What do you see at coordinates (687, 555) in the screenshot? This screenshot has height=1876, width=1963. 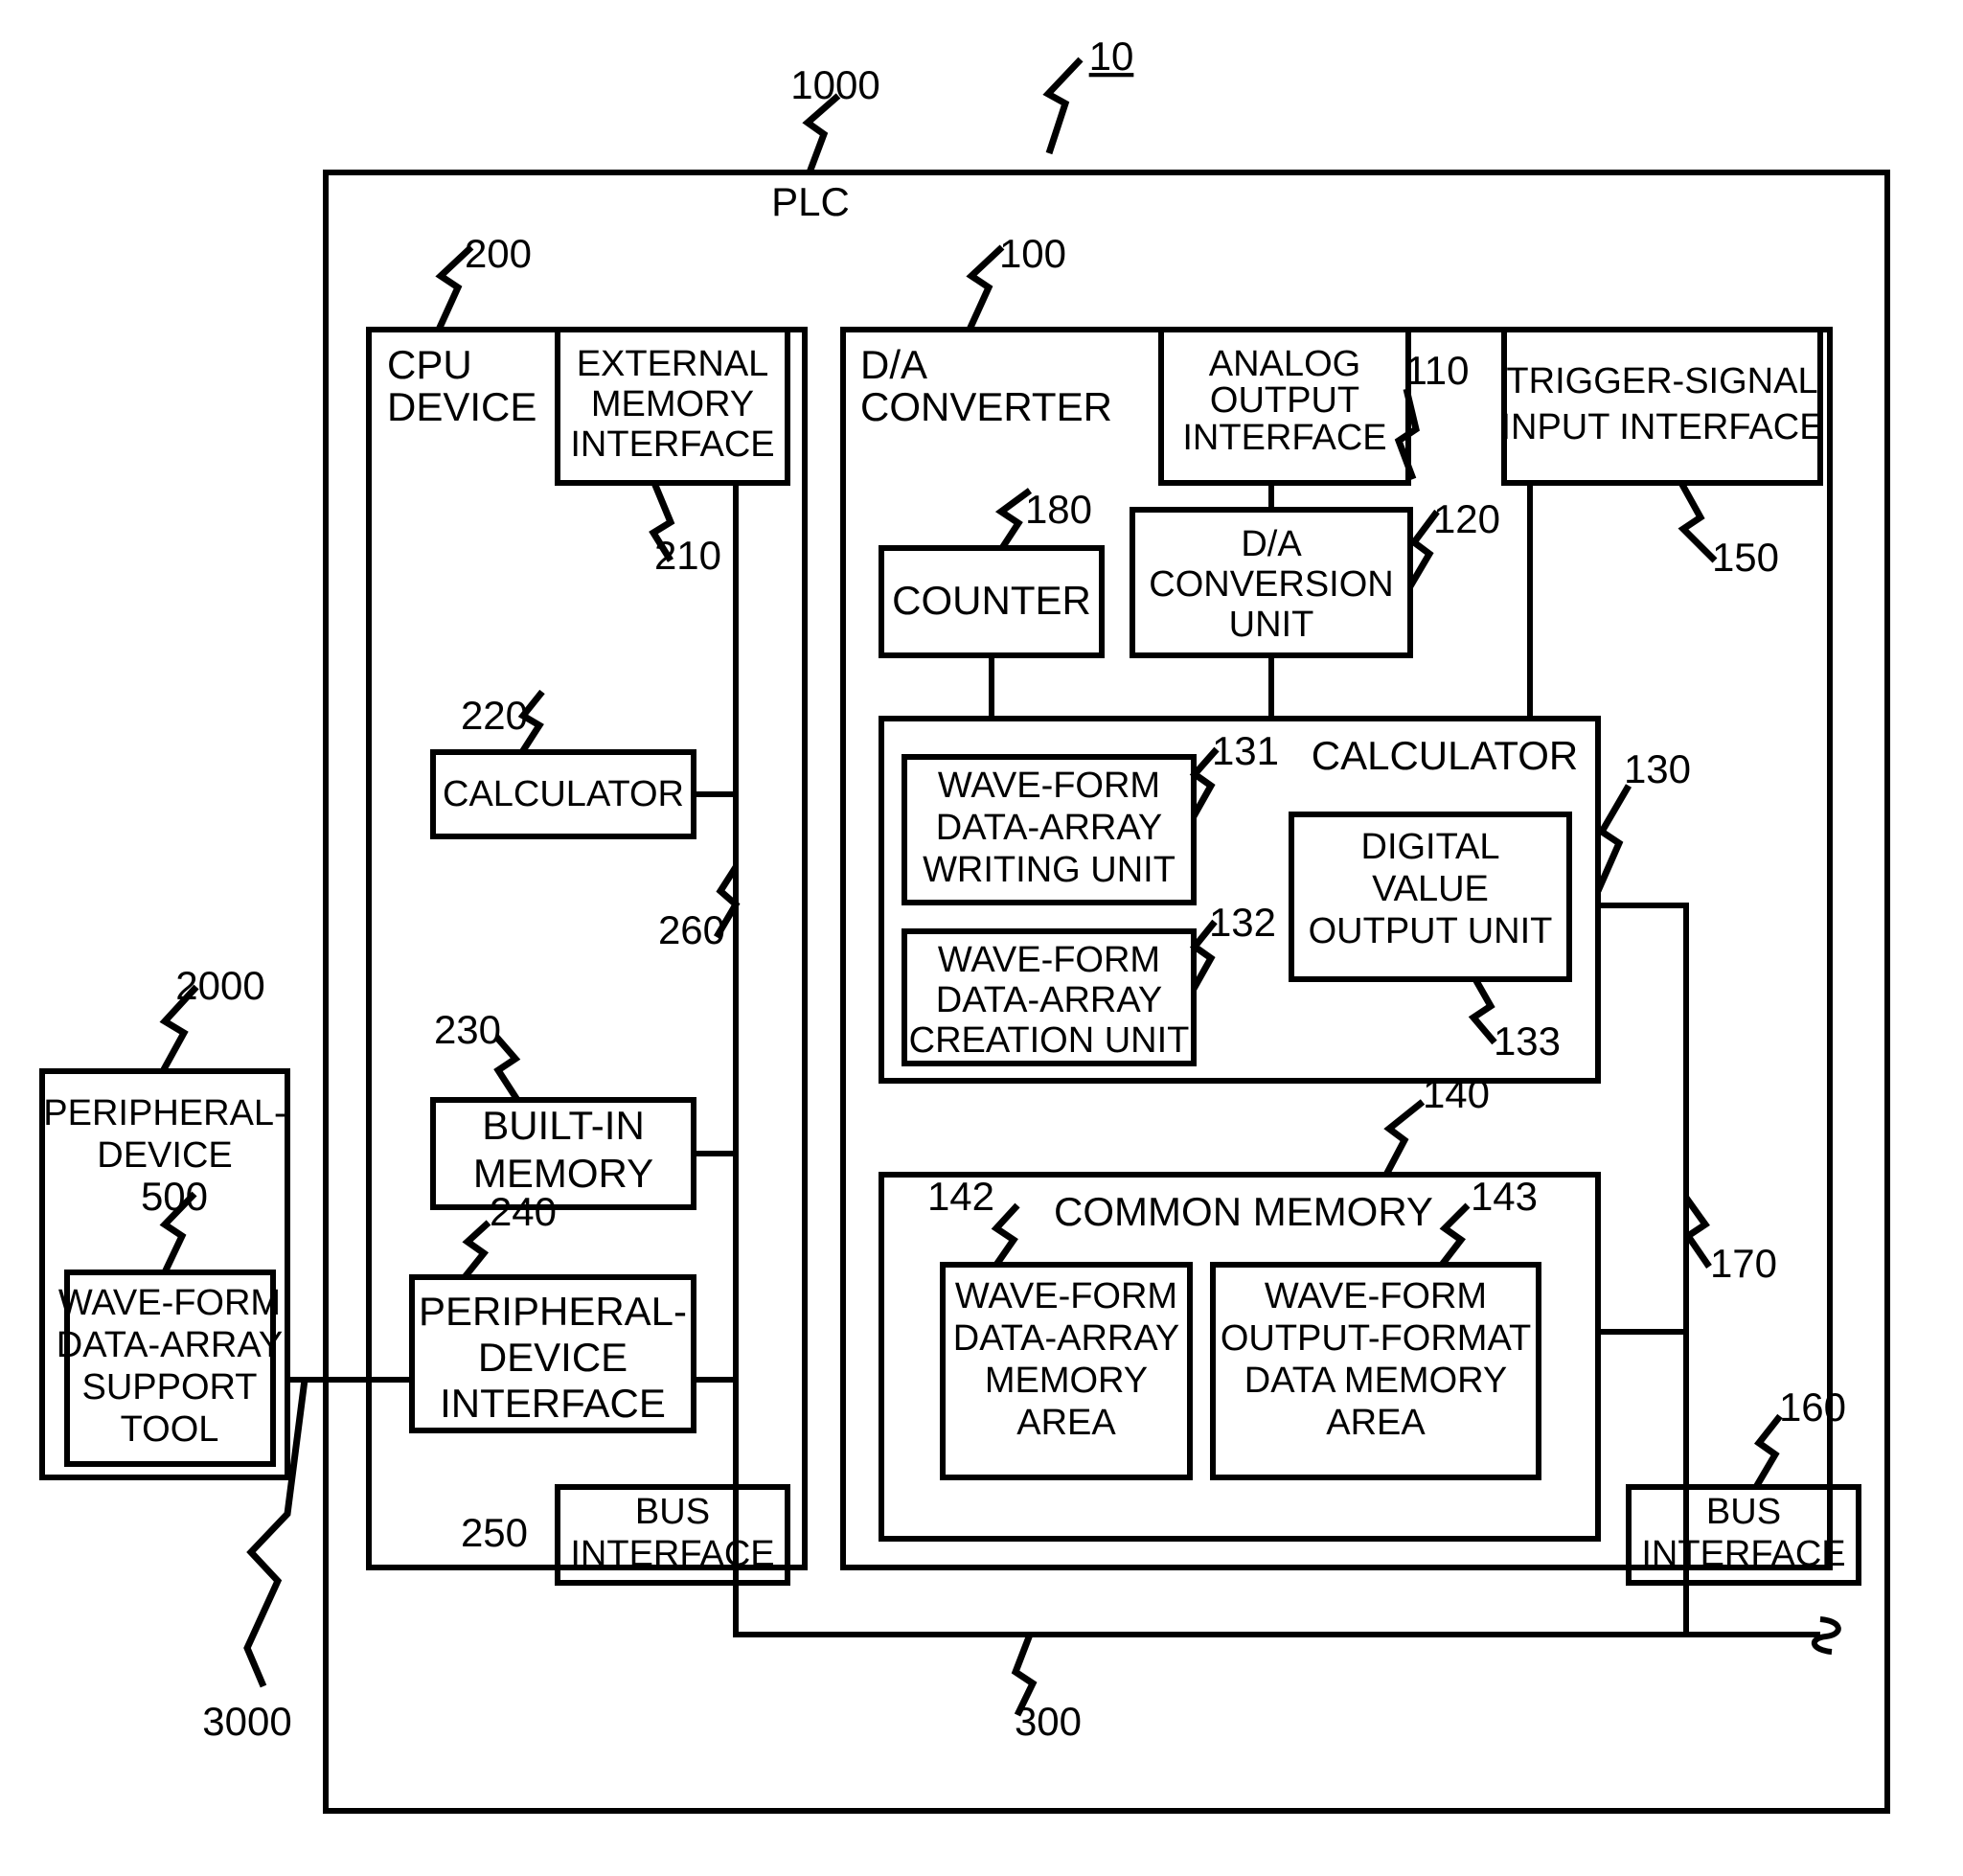 I see `ref-210: 210` at bounding box center [687, 555].